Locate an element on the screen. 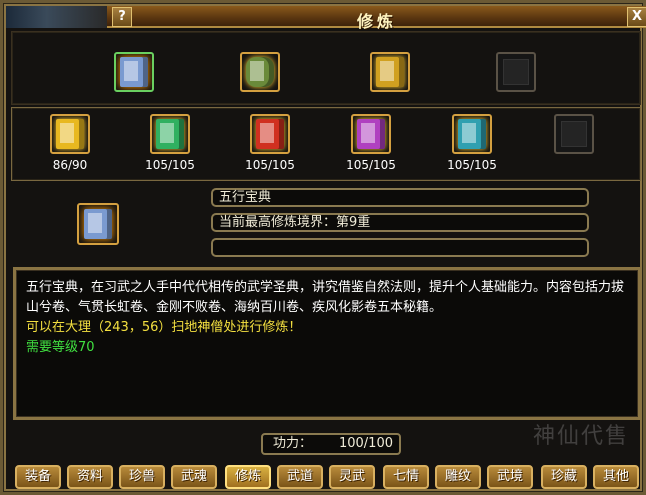 This screenshot has height=495, width=646. yellow-book-count: 86/90 is located at coordinates (70, 165).